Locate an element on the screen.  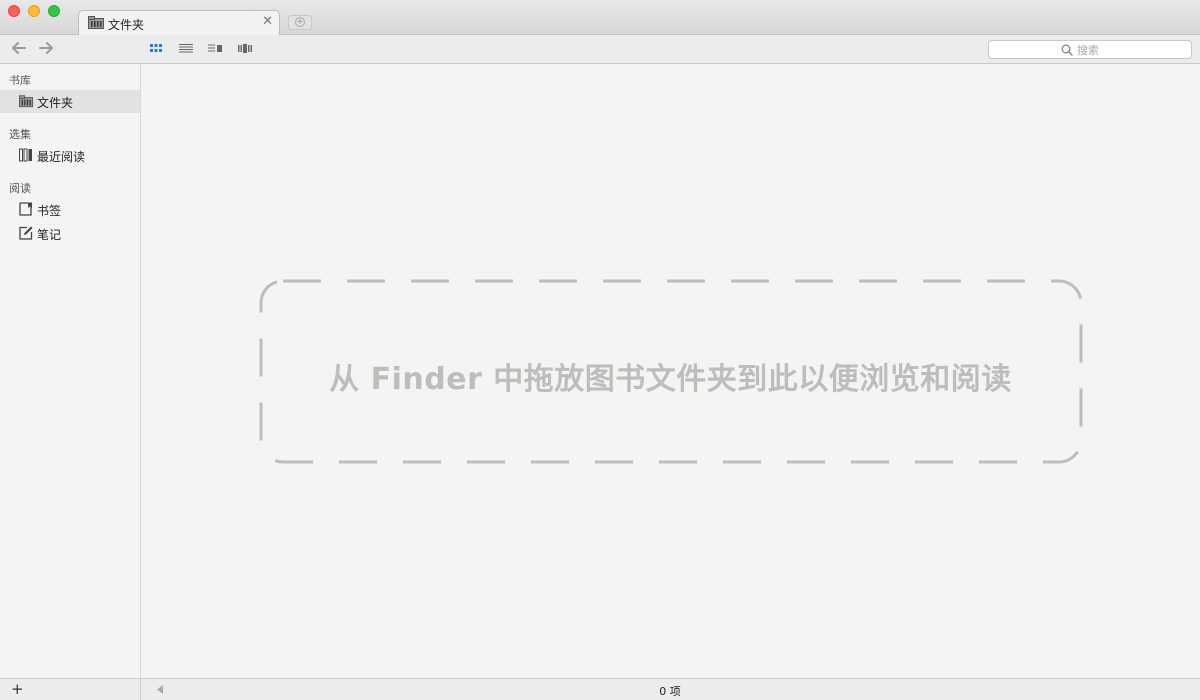
sidebar-item-recently-read: 最近阅读 is located at coordinates (70, 155).